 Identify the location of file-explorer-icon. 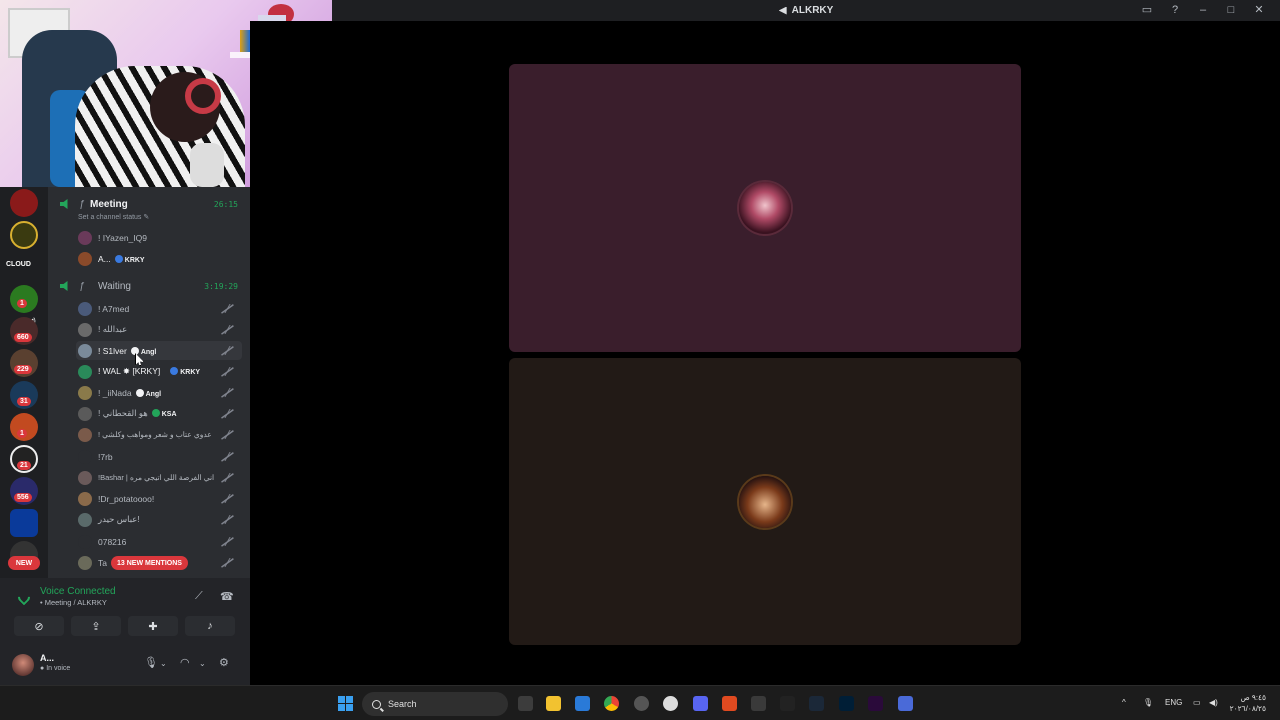
(553, 703).